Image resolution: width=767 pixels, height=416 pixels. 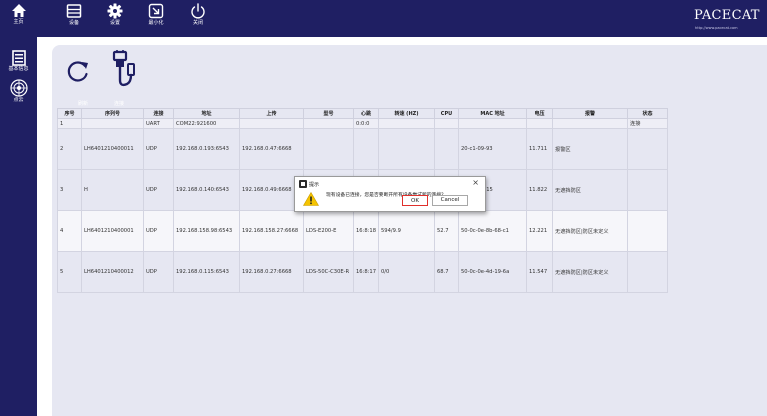 I want to click on column-header: 报警, so click(x=590, y=113).